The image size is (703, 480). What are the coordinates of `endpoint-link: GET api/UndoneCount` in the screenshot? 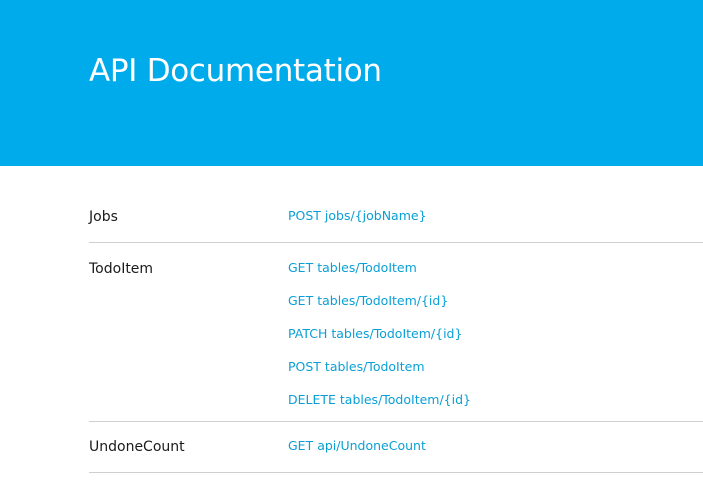 It's located at (357, 453).